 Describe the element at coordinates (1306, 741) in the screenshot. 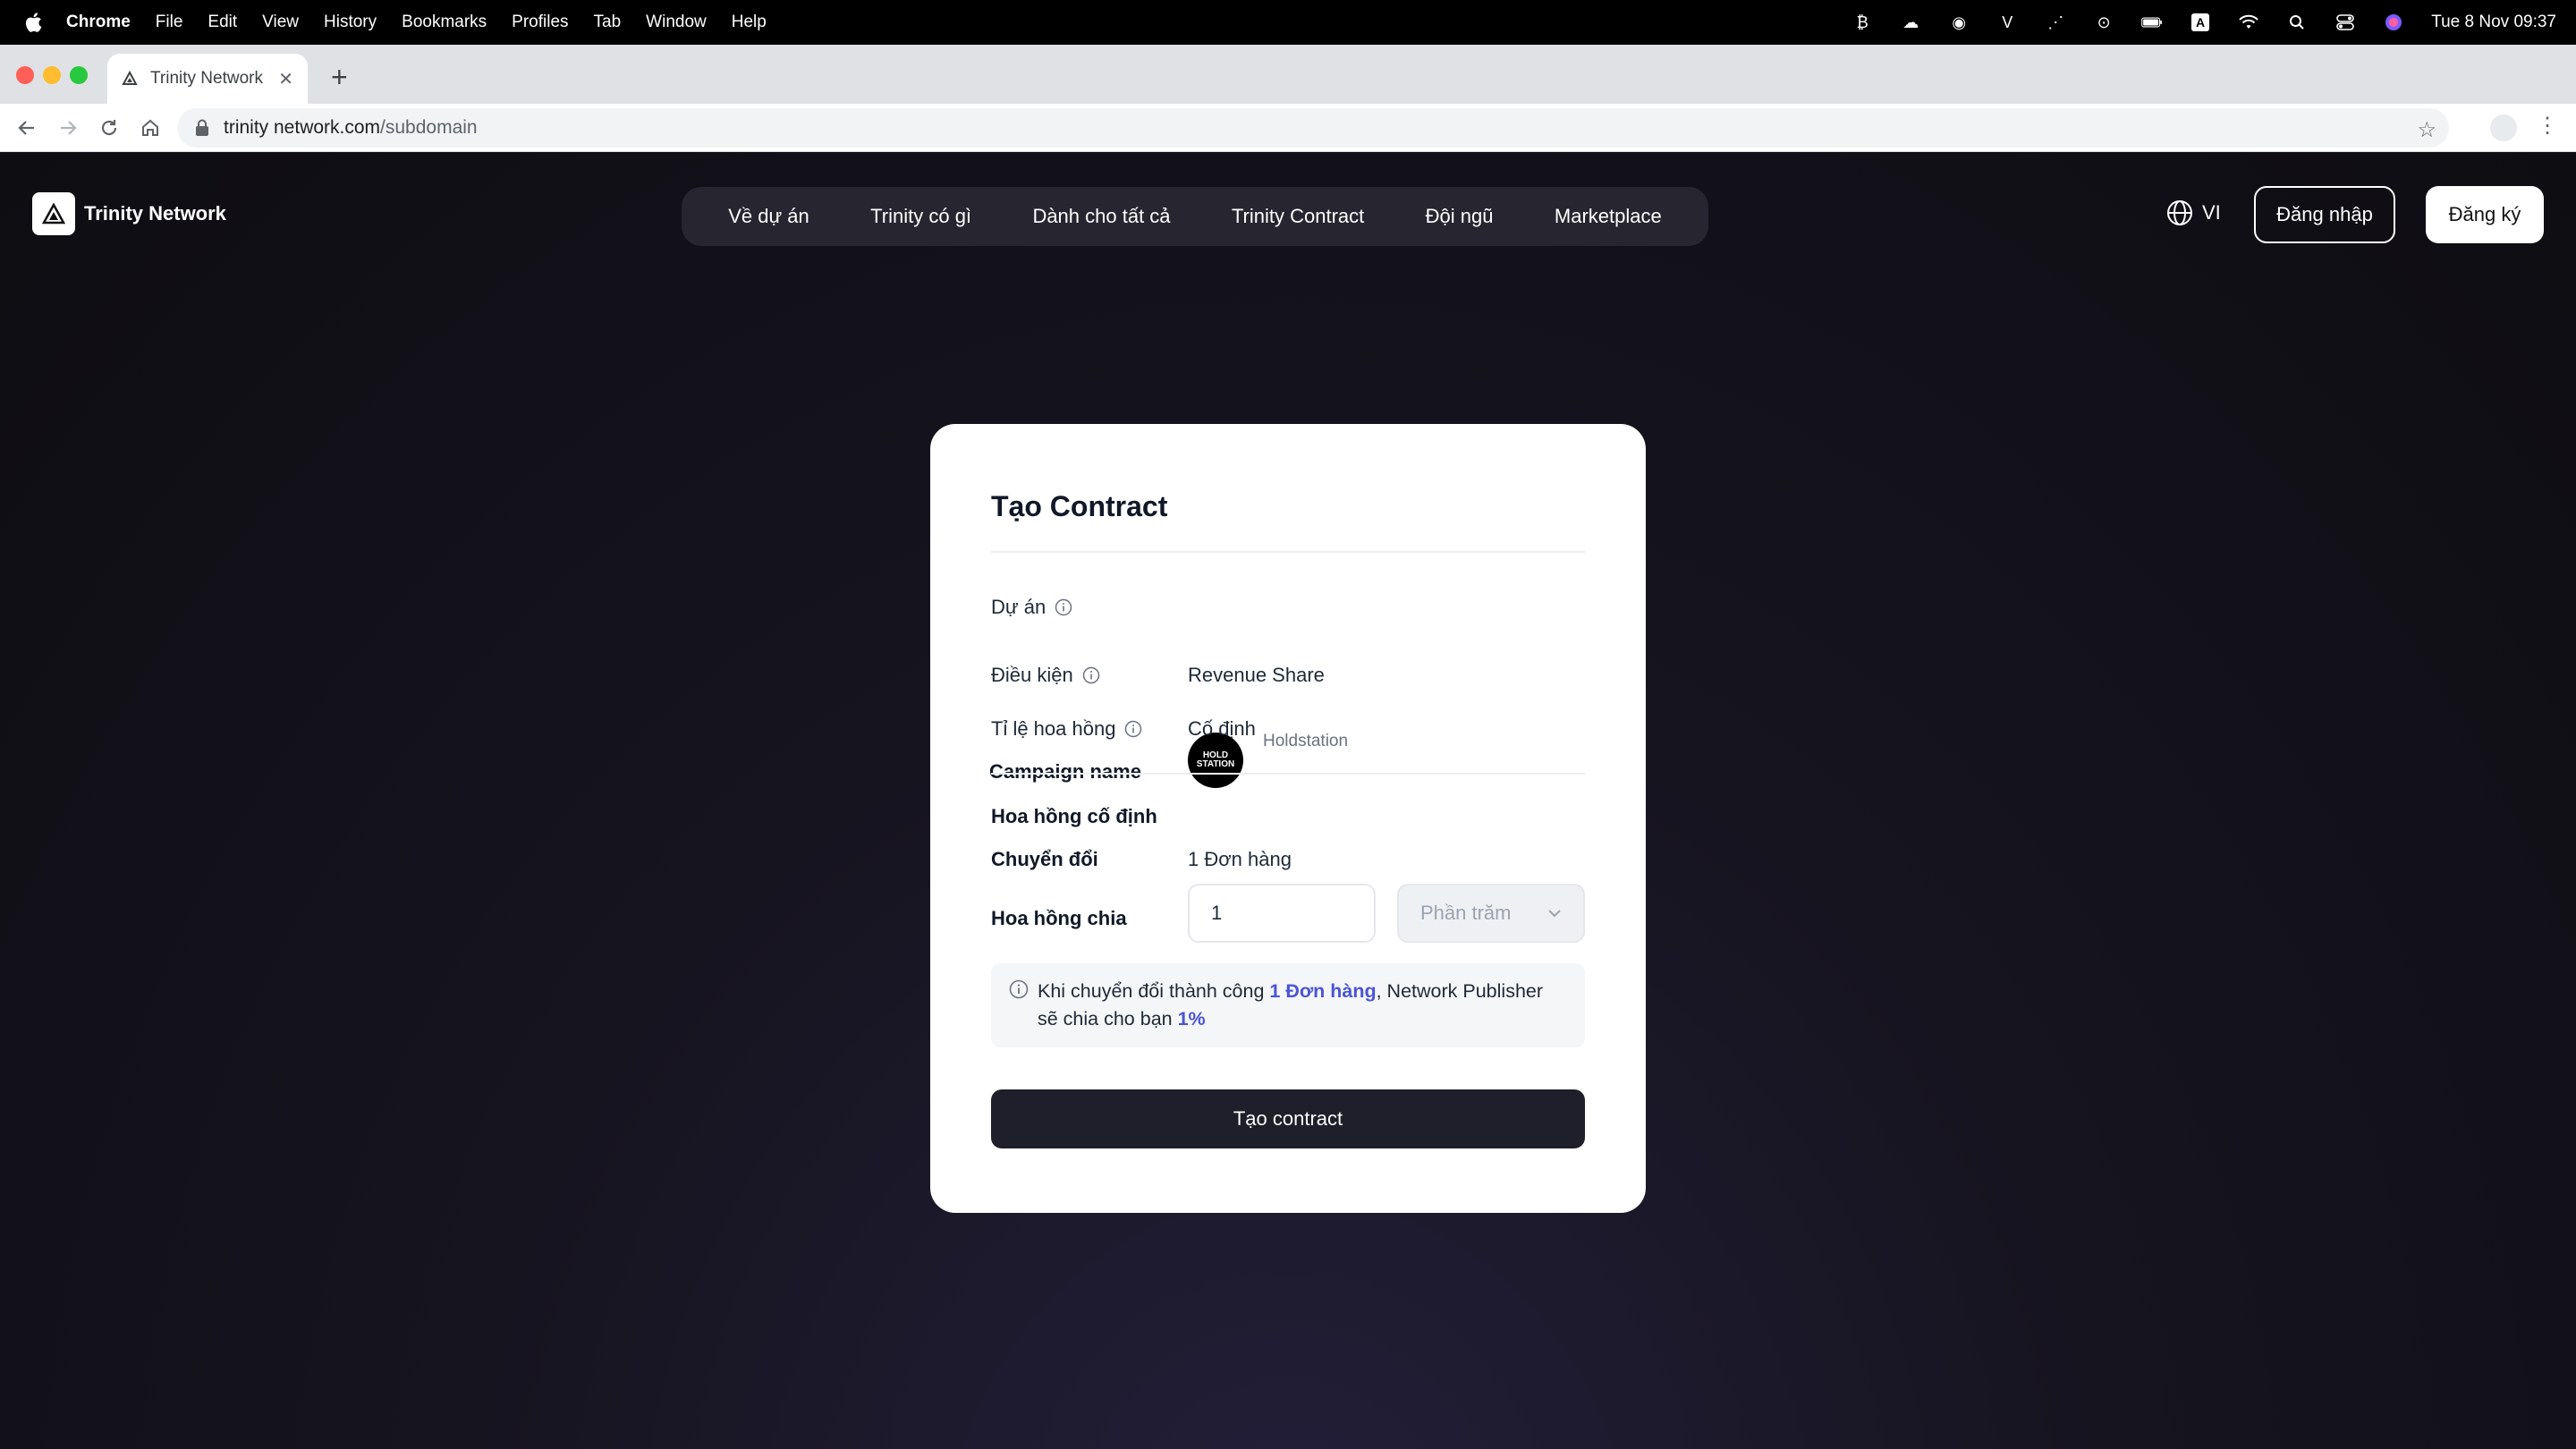

I see `project-org: Holdstation` at that location.